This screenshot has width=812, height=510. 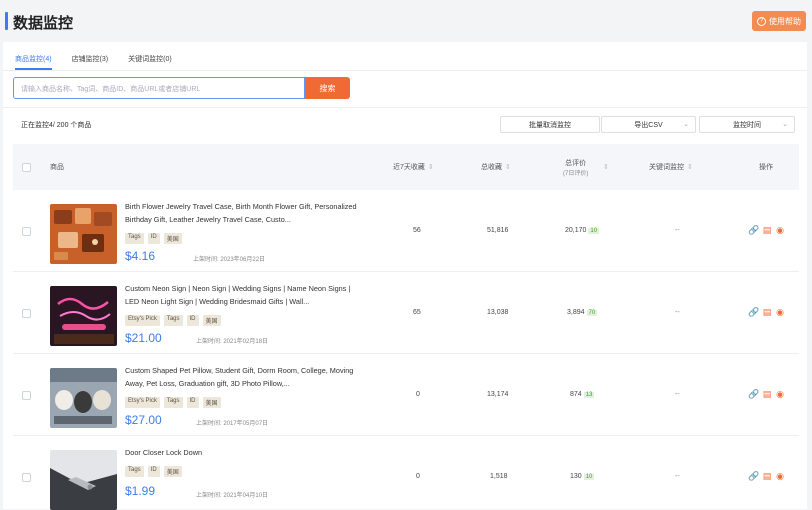 What do you see at coordinates (582, 476) in the screenshot?
I see `reviews-value: 130 10` at bounding box center [582, 476].